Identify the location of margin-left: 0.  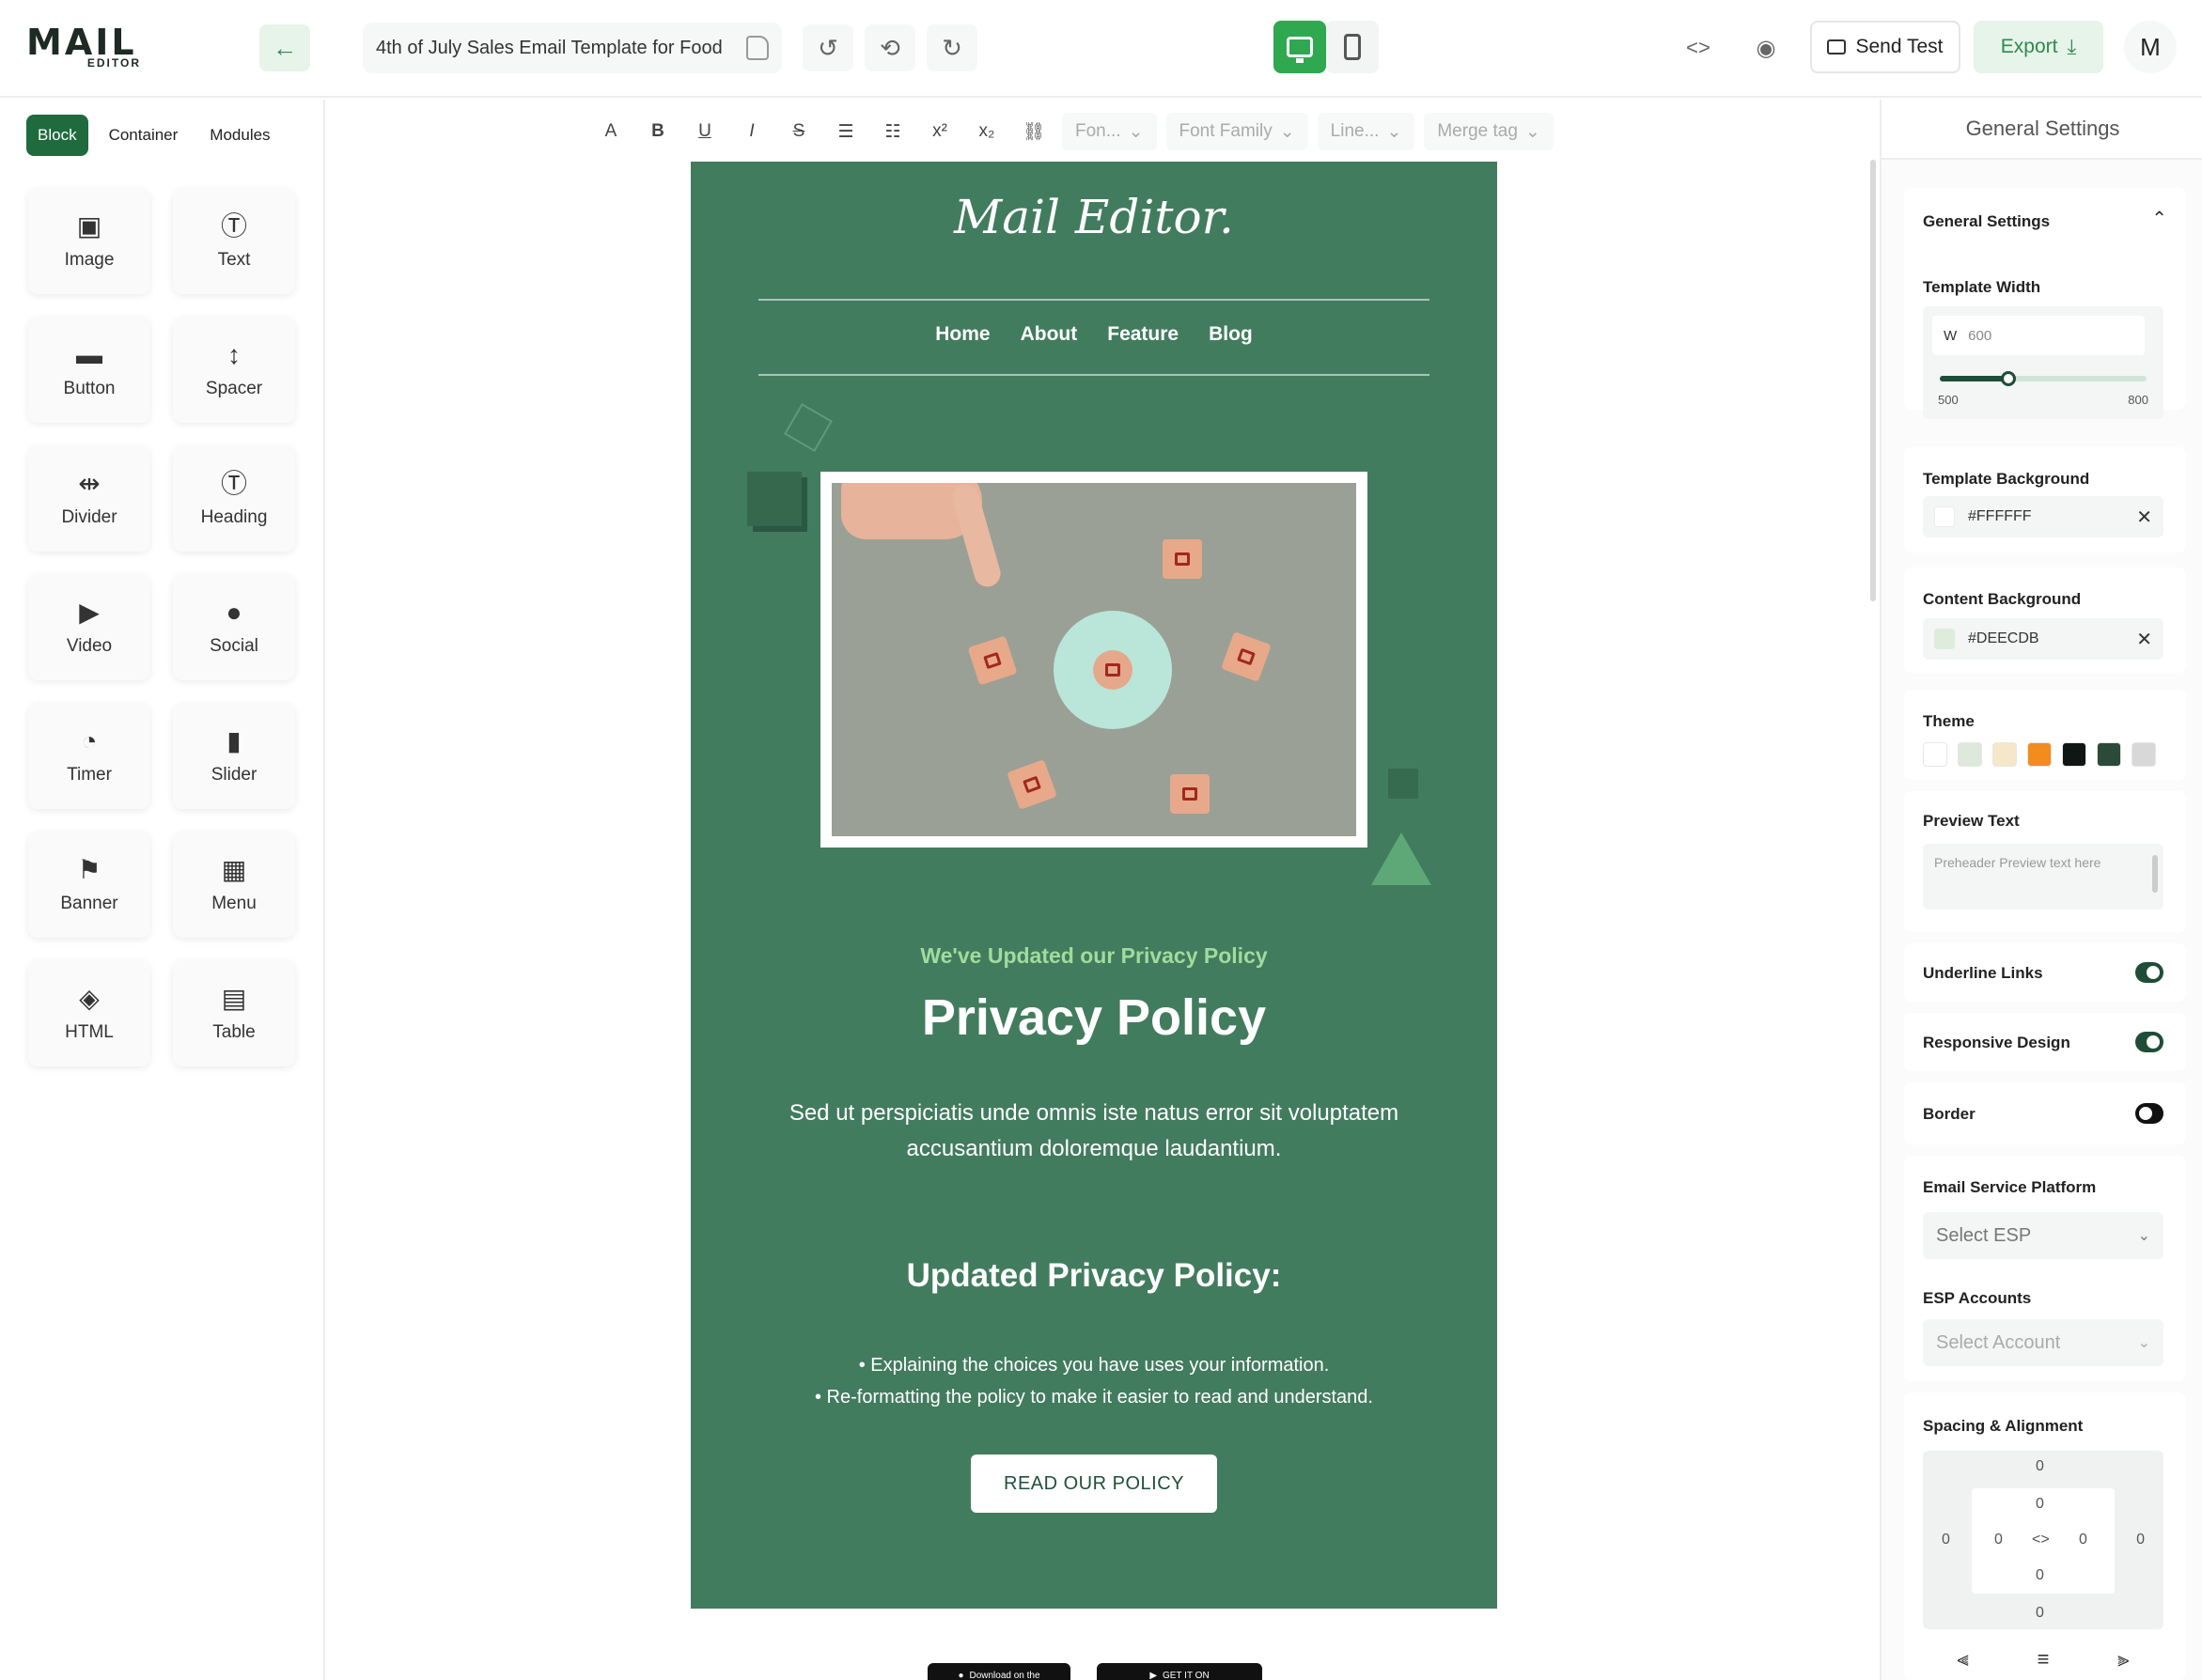
(1946, 1540).